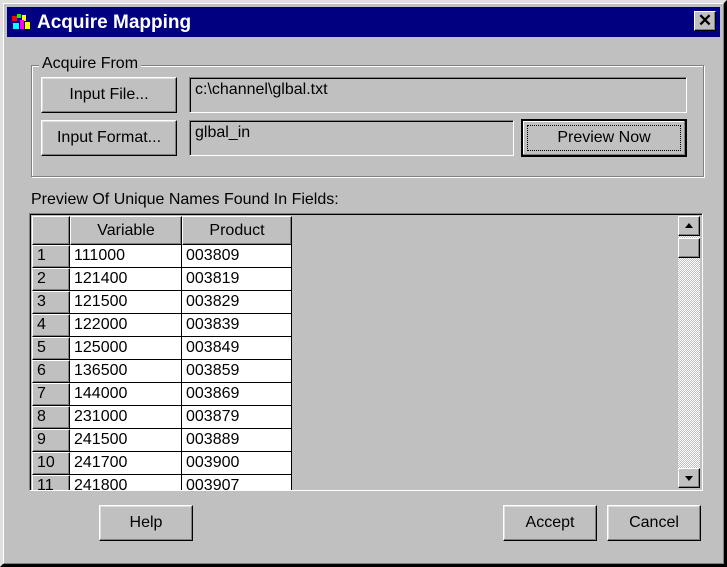  What do you see at coordinates (51, 417) in the screenshot?
I see `row-header: 8` at bounding box center [51, 417].